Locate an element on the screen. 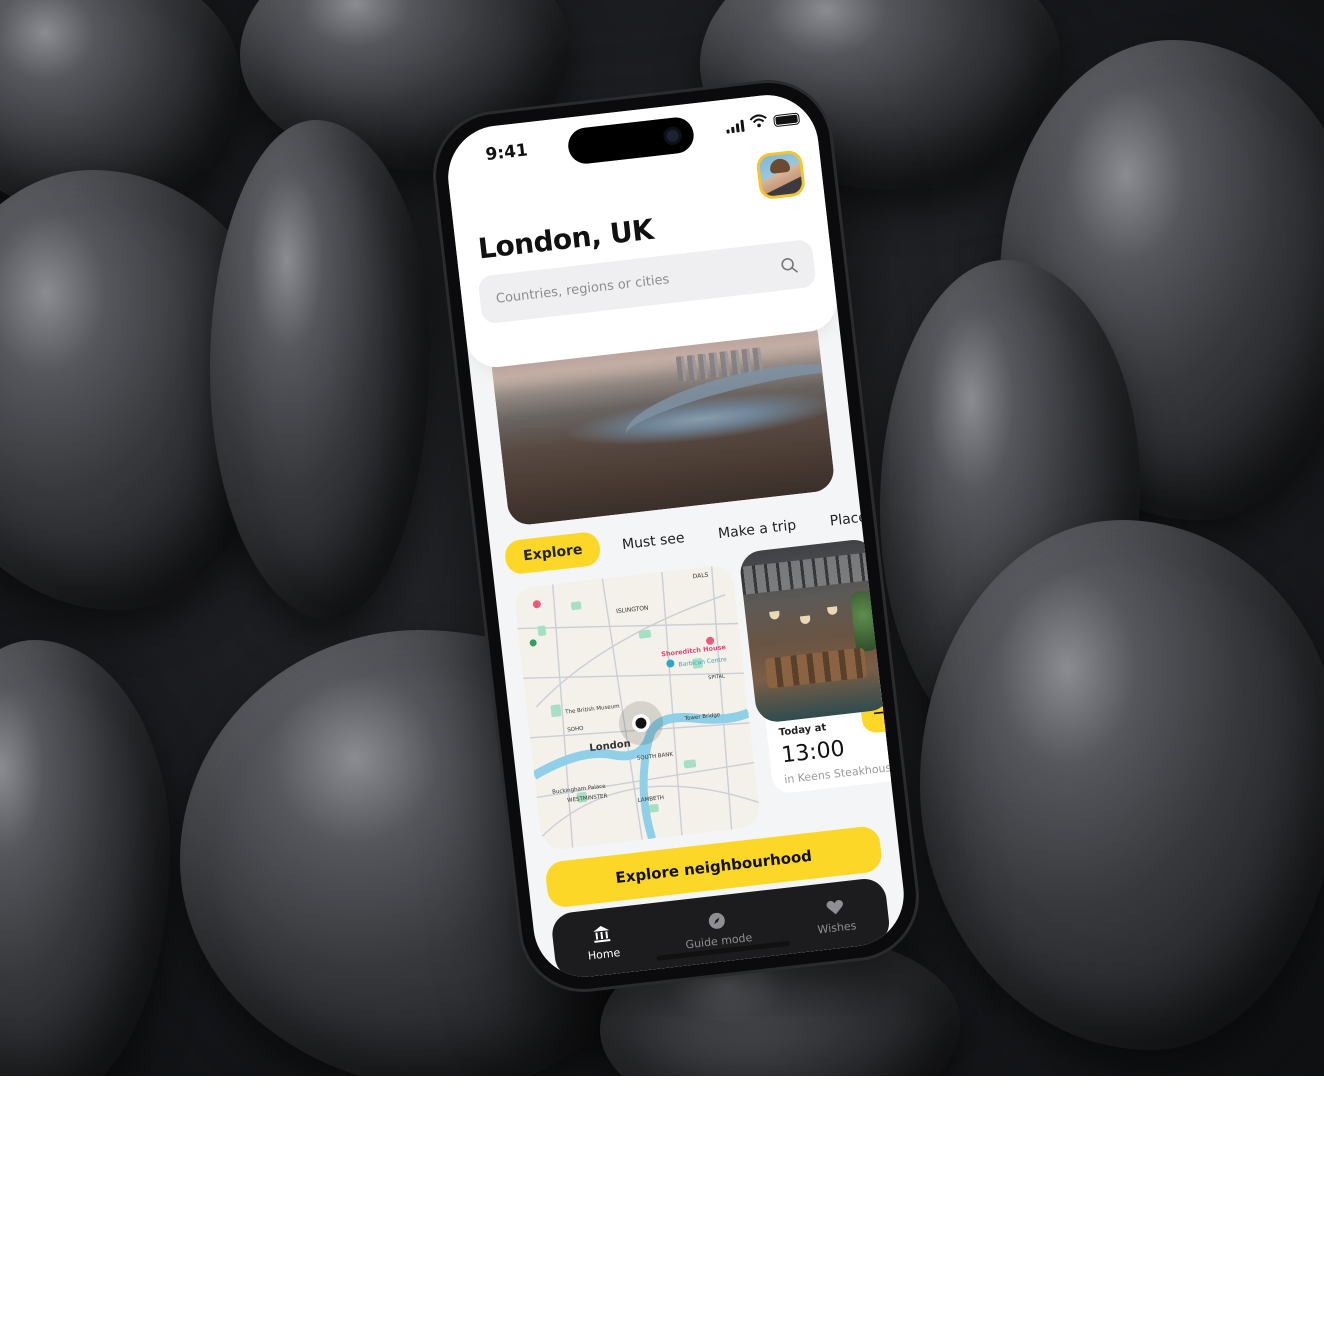  page-title: London, UK is located at coordinates (566, 239).